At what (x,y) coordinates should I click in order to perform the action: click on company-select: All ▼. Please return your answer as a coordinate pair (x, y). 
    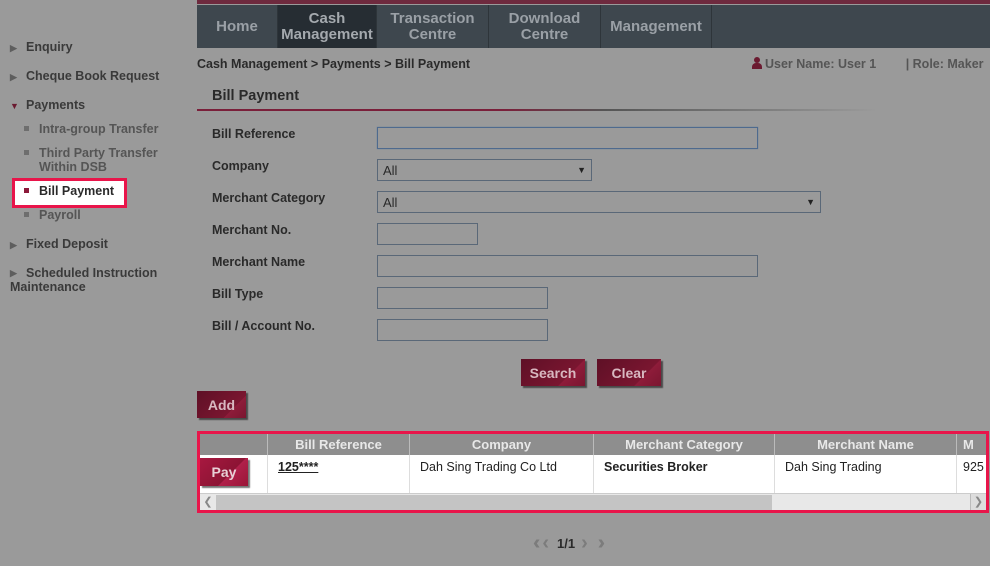
    Looking at the image, I should click on (484, 170).